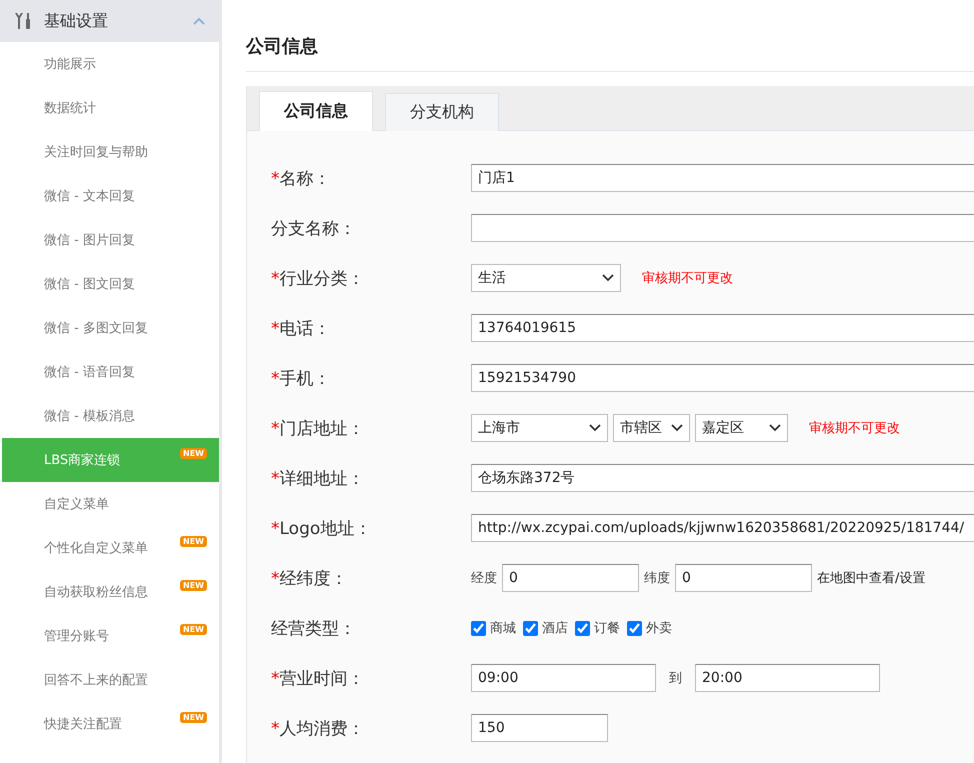 The image size is (974, 763). What do you see at coordinates (722, 178) in the screenshot?
I see `input-field: 门店1` at bounding box center [722, 178].